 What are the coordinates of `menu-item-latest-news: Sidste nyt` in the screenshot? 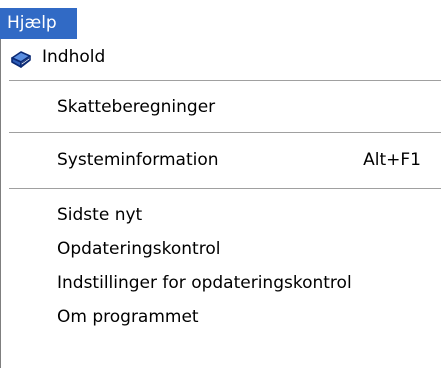 It's located at (216, 215).